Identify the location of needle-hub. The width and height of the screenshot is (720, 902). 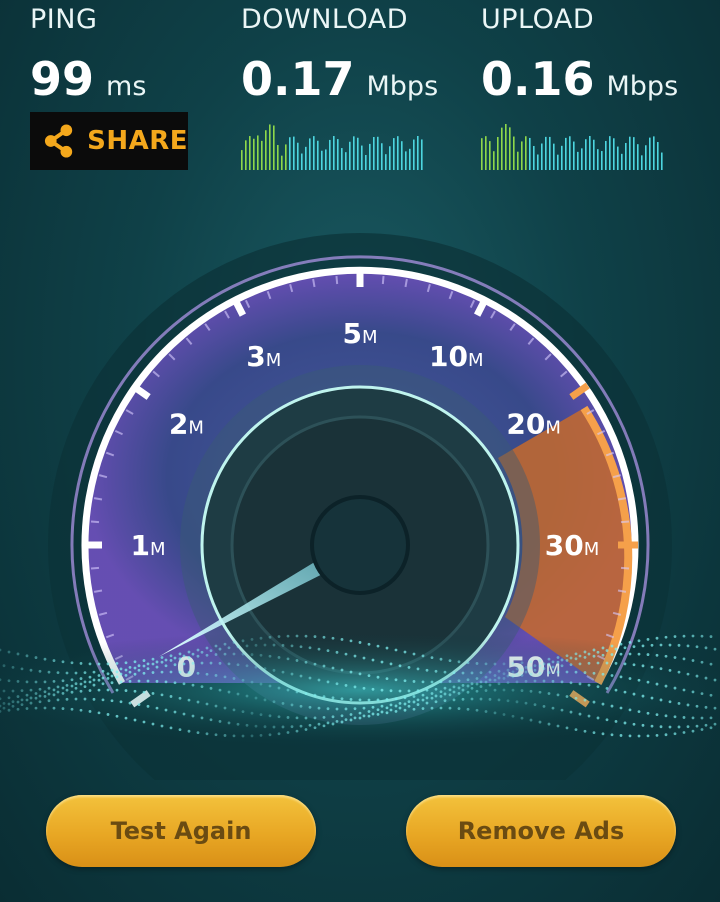
(360, 545).